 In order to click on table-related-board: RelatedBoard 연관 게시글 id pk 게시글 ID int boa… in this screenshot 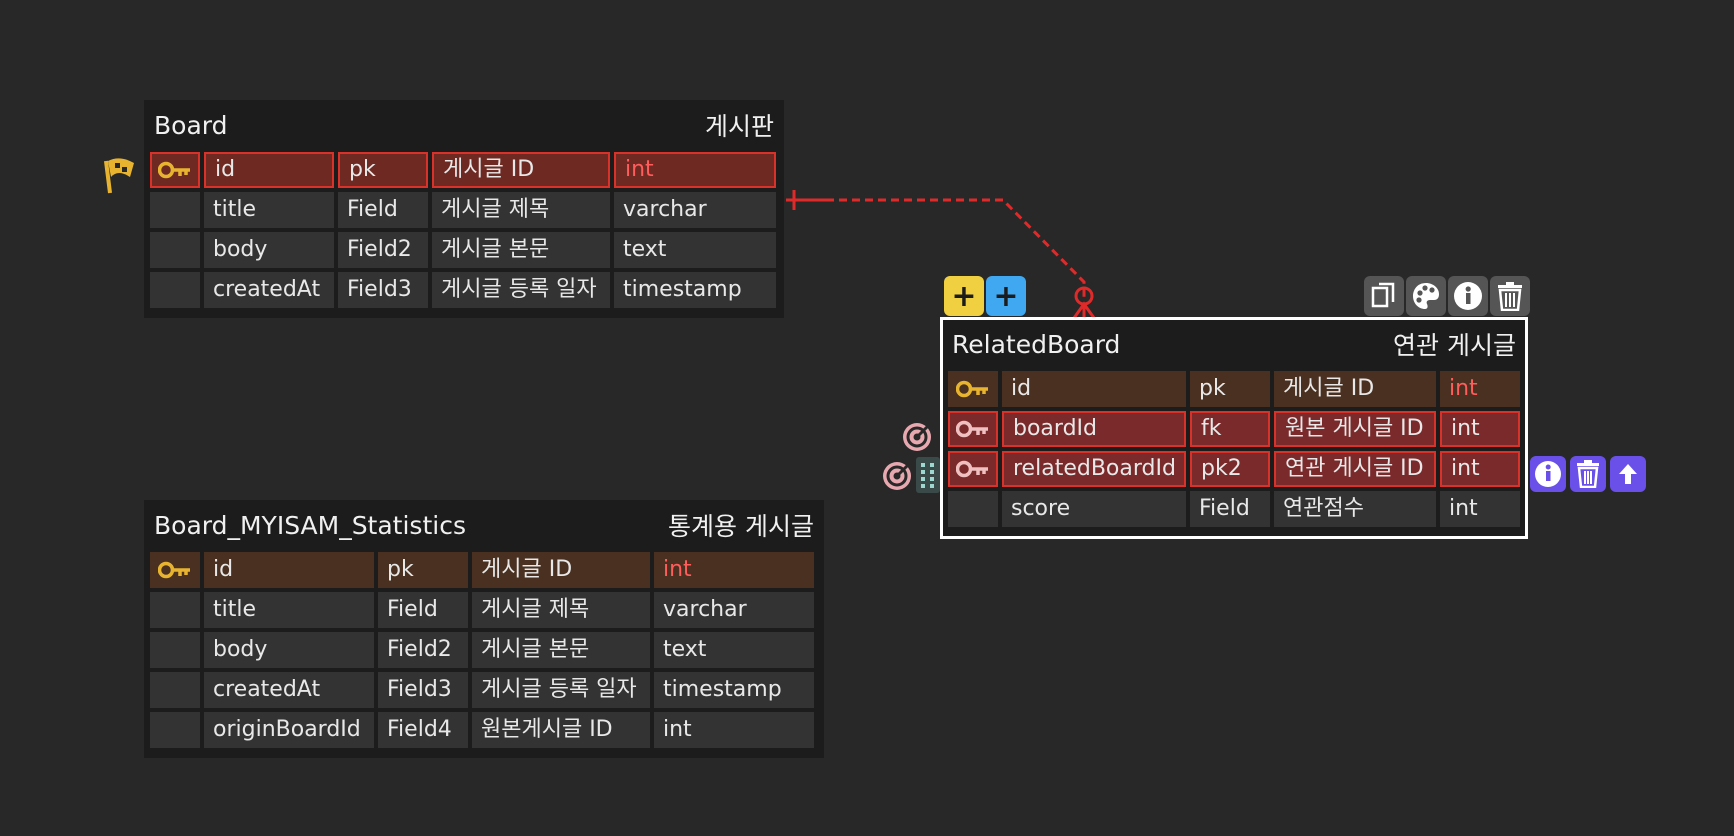, I will do `click(1234, 428)`.